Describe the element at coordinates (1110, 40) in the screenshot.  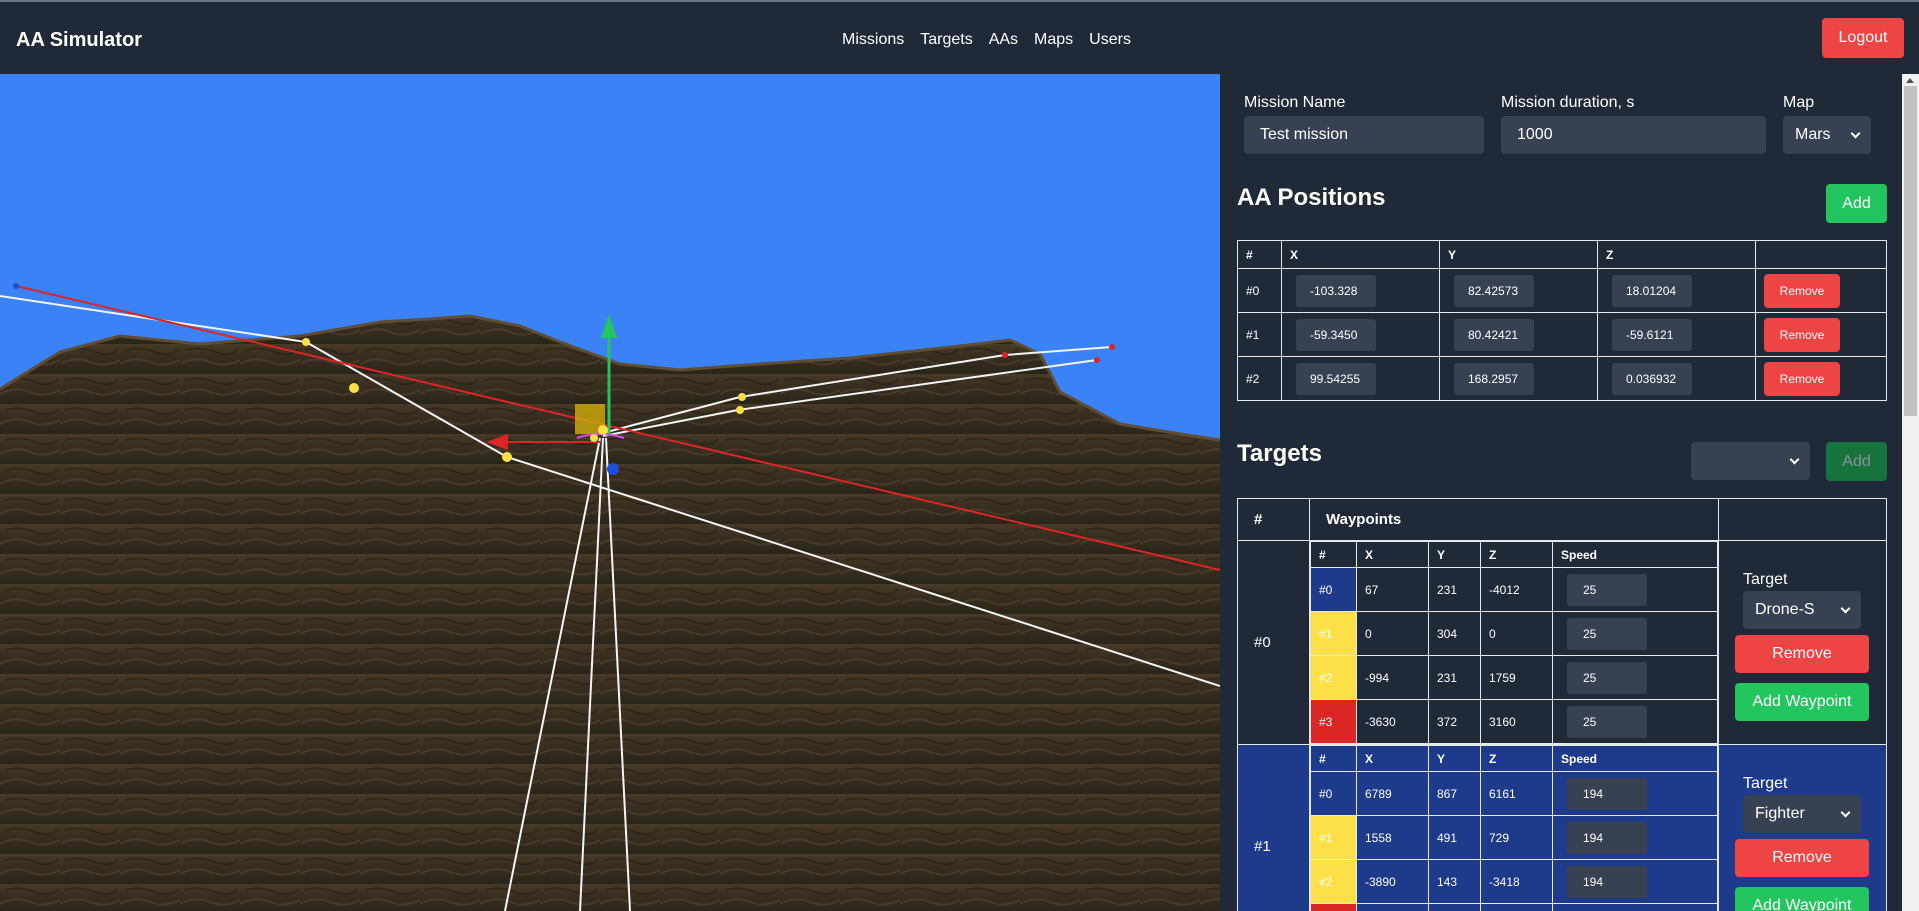
I see `nav-users: Users` at that location.